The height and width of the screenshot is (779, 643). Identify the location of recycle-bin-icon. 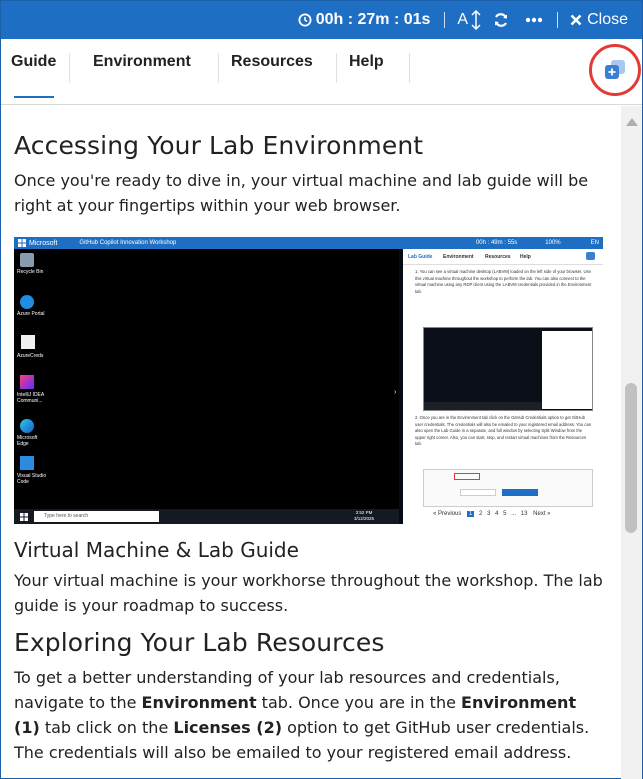
(27, 260).